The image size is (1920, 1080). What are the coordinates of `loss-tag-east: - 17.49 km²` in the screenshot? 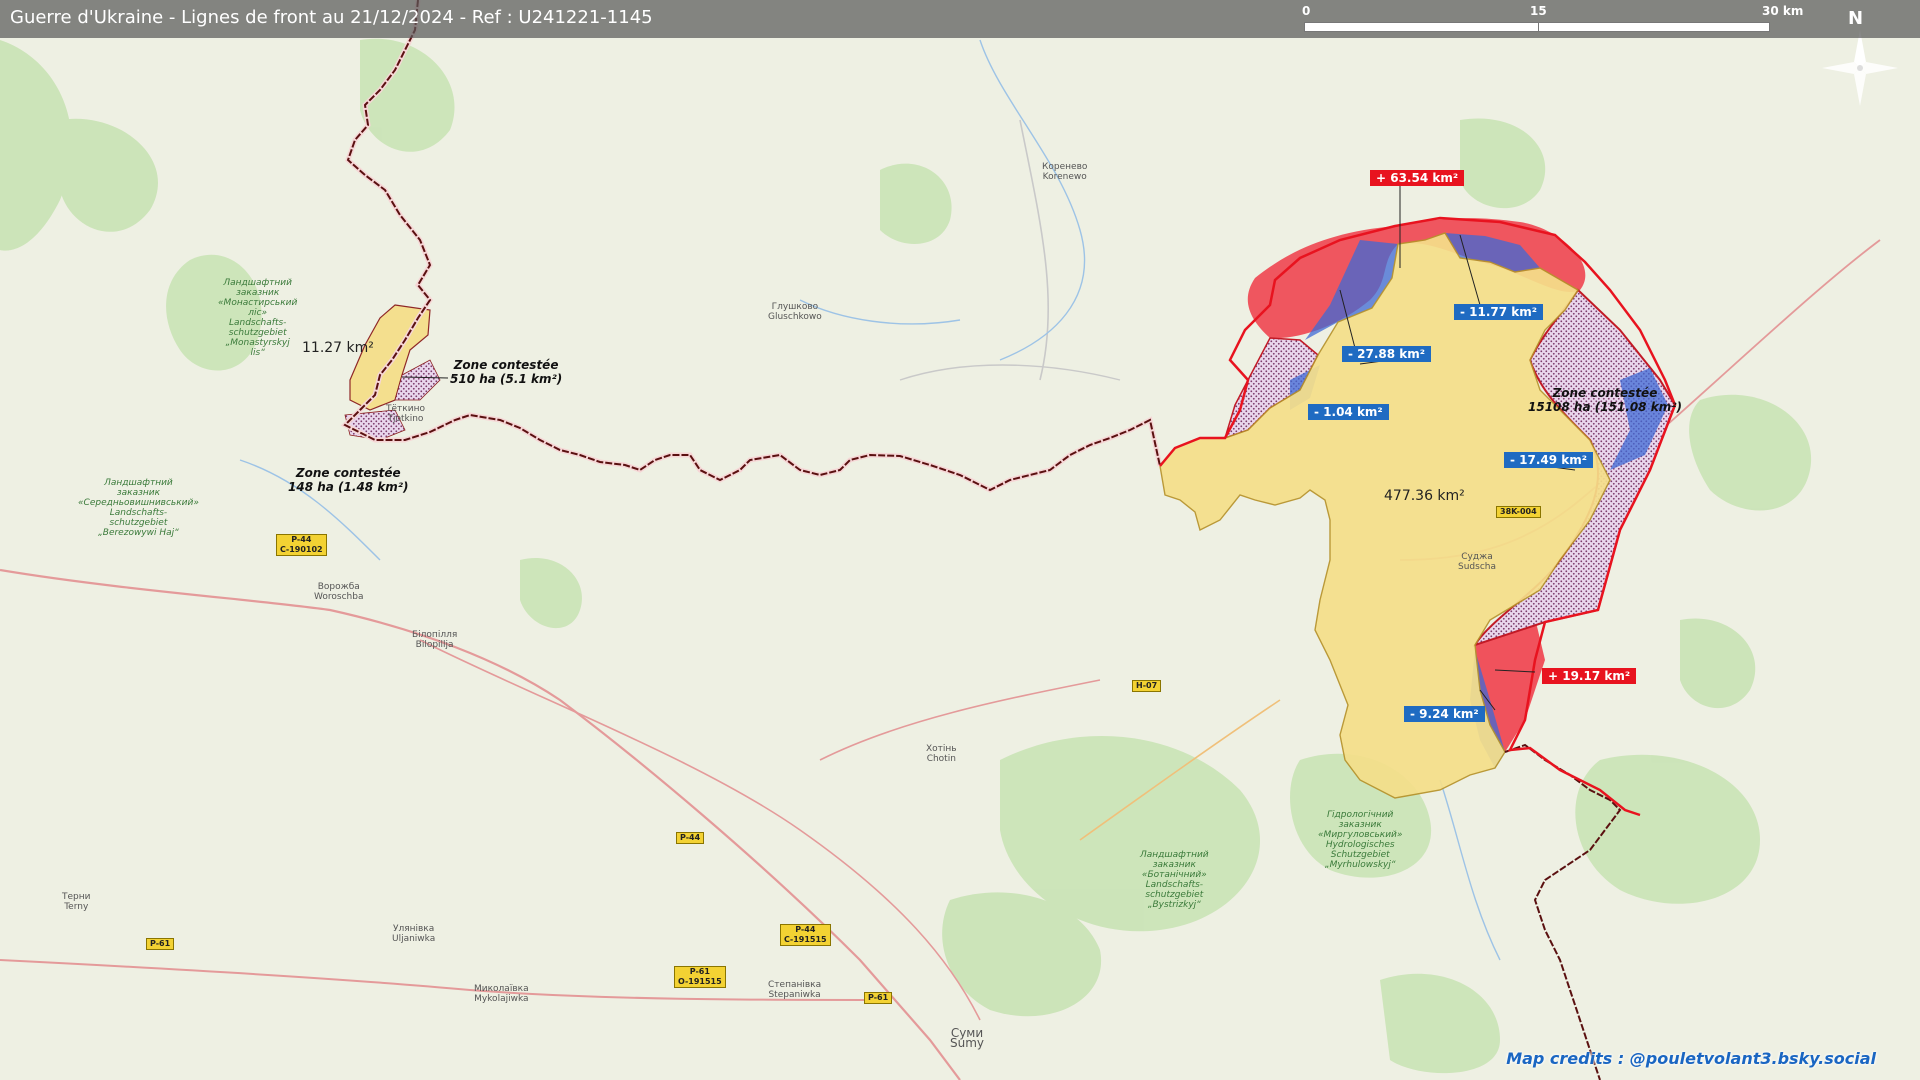 It's located at (1549, 460).